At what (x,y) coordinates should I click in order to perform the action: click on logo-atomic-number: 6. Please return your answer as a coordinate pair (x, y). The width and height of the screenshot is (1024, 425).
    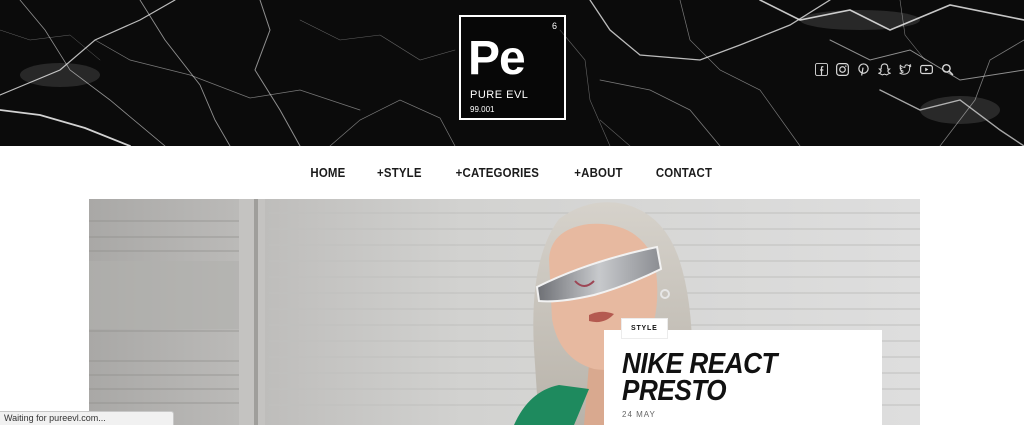
    Looking at the image, I should click on (554, 26).